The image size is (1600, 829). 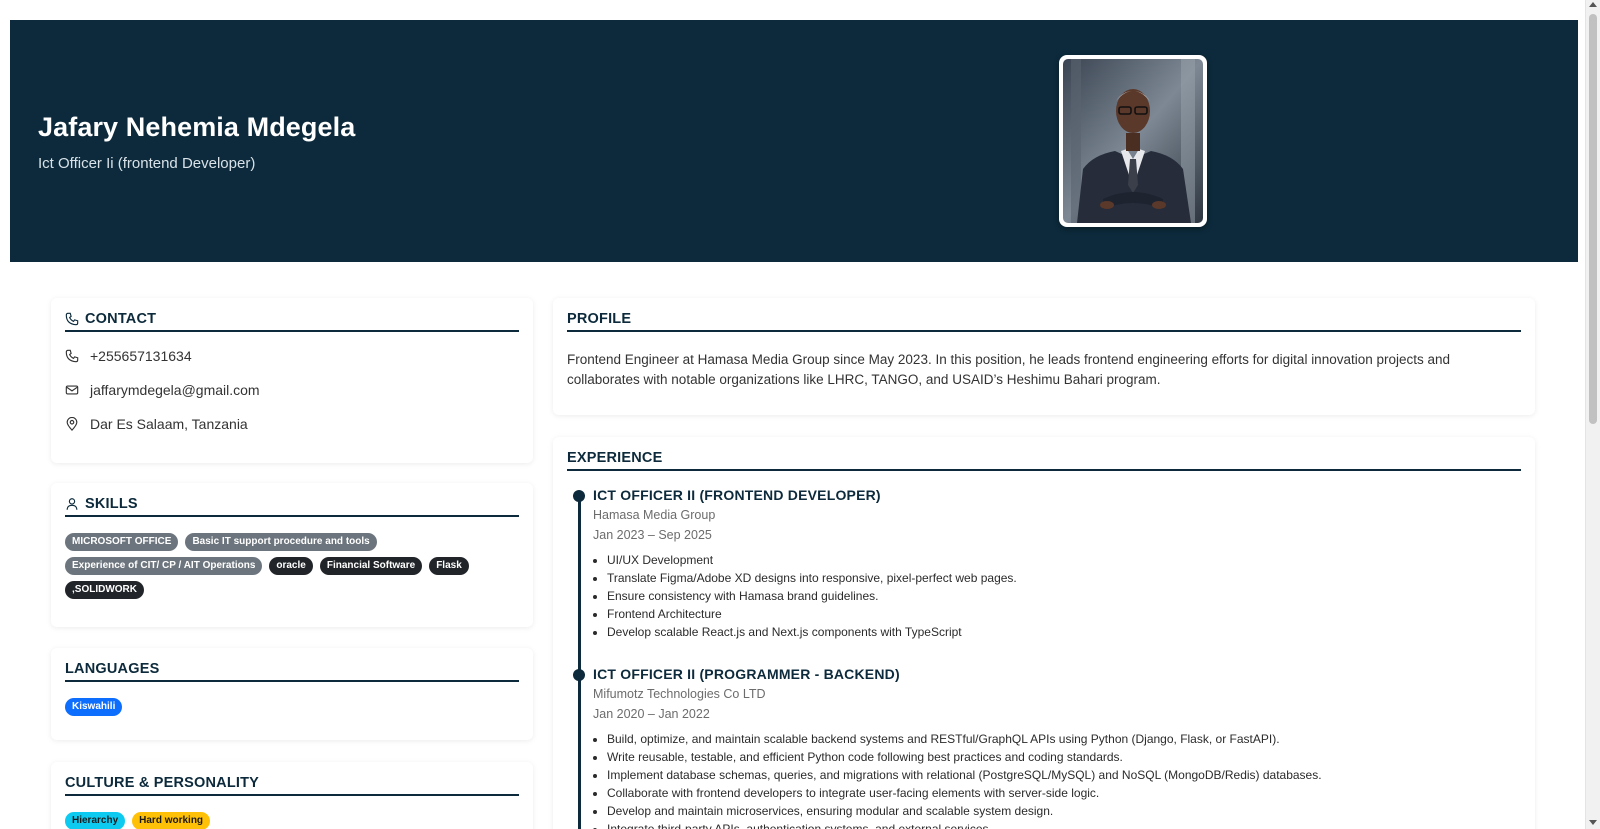 I want to click on scrollbar-thumb, so click(x=1593, y=219).